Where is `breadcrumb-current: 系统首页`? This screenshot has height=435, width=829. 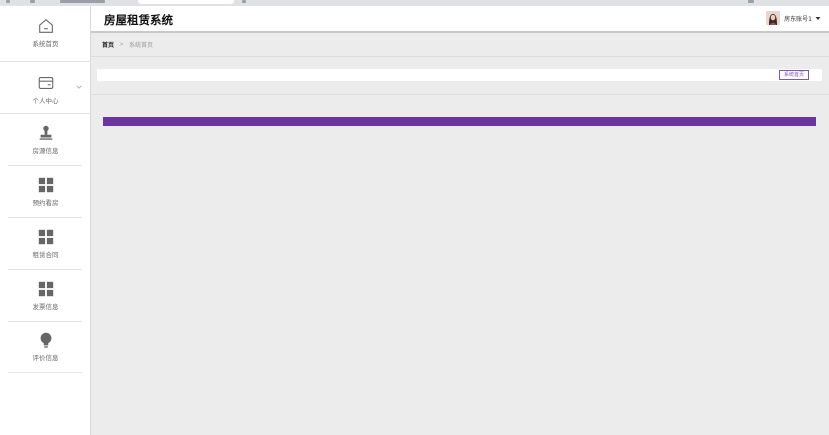 breadcrumb-current: 系统首页 is located at coordinates (141, 45).